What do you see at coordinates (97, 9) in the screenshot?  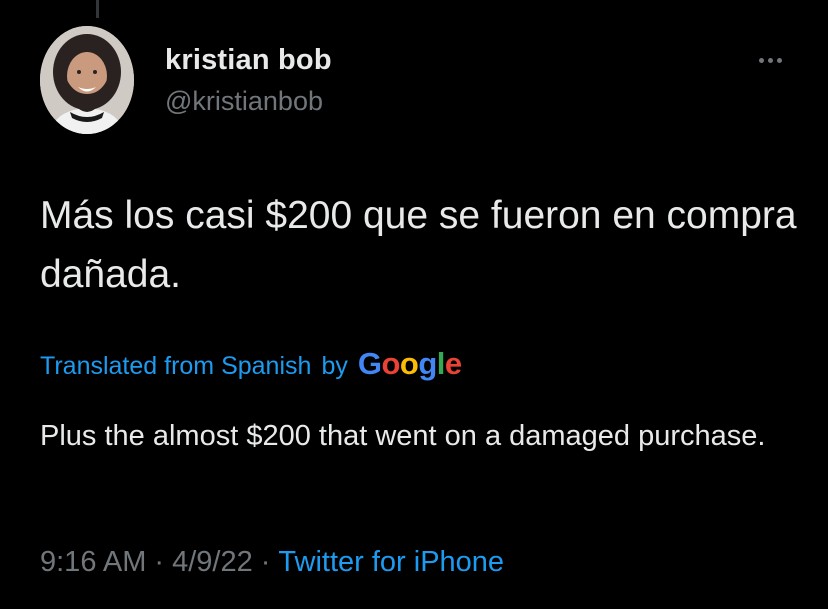 I see `thread-connector-line` at bounding box center [97, 9].